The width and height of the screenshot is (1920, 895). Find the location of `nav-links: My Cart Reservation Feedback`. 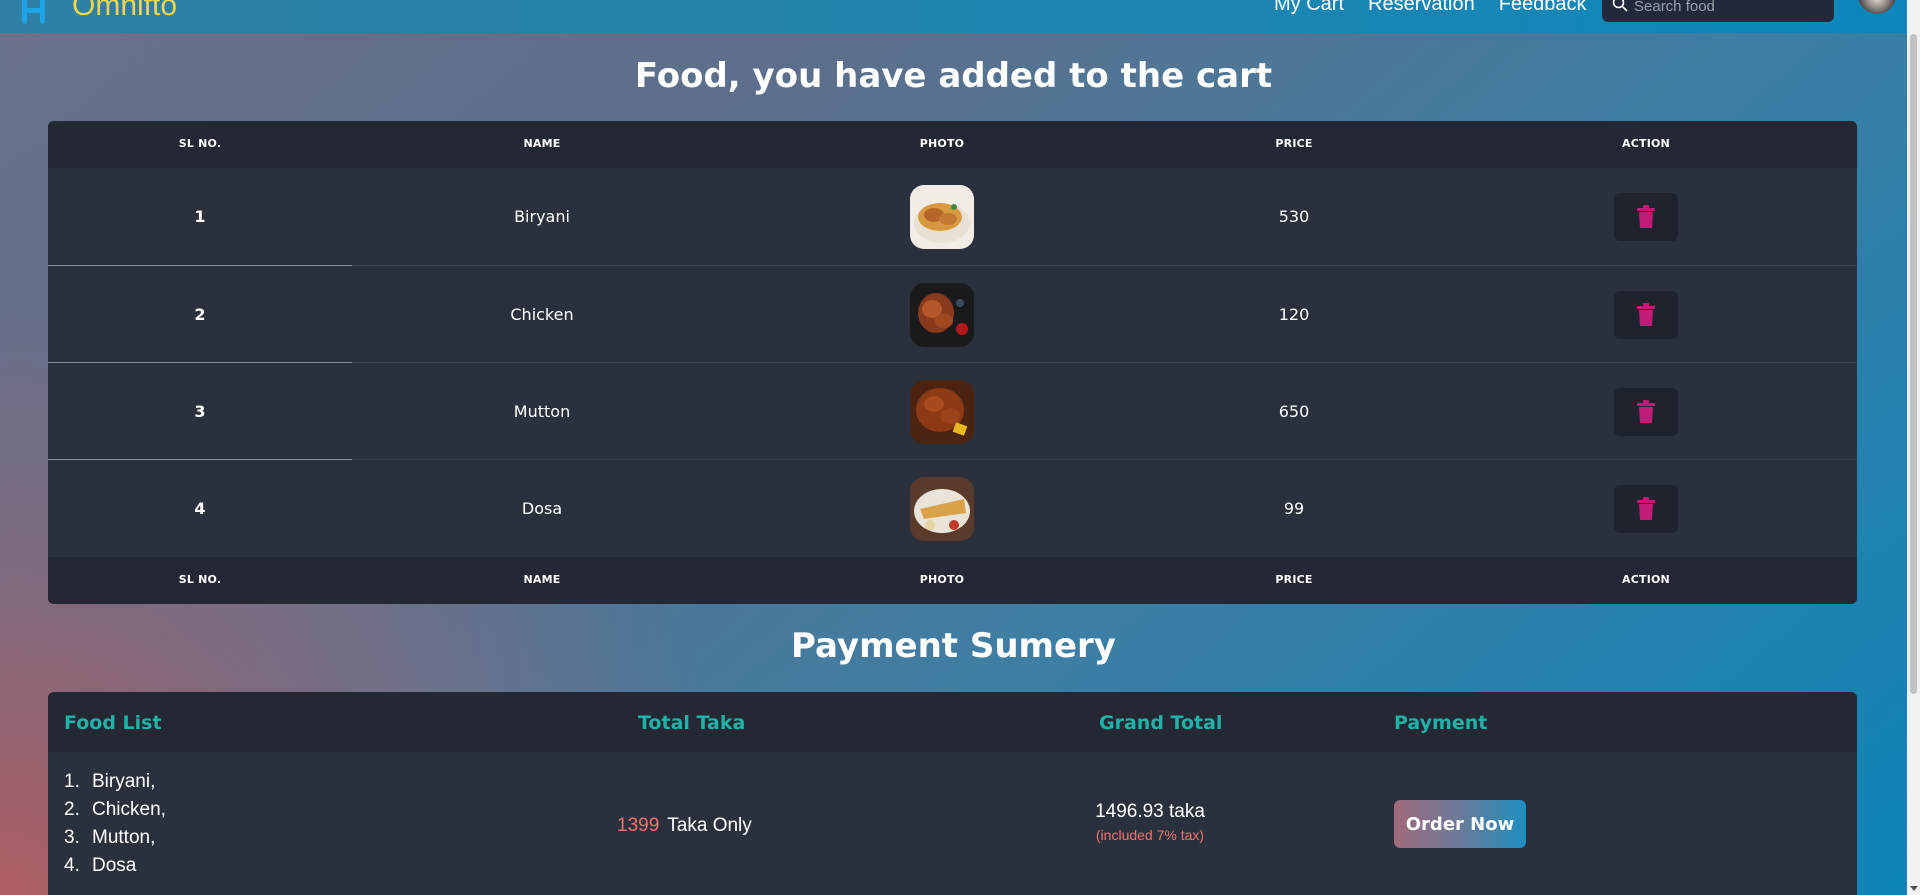

nav-links: My Cart Reservation Feedback is located at coordinates (1430, 8).